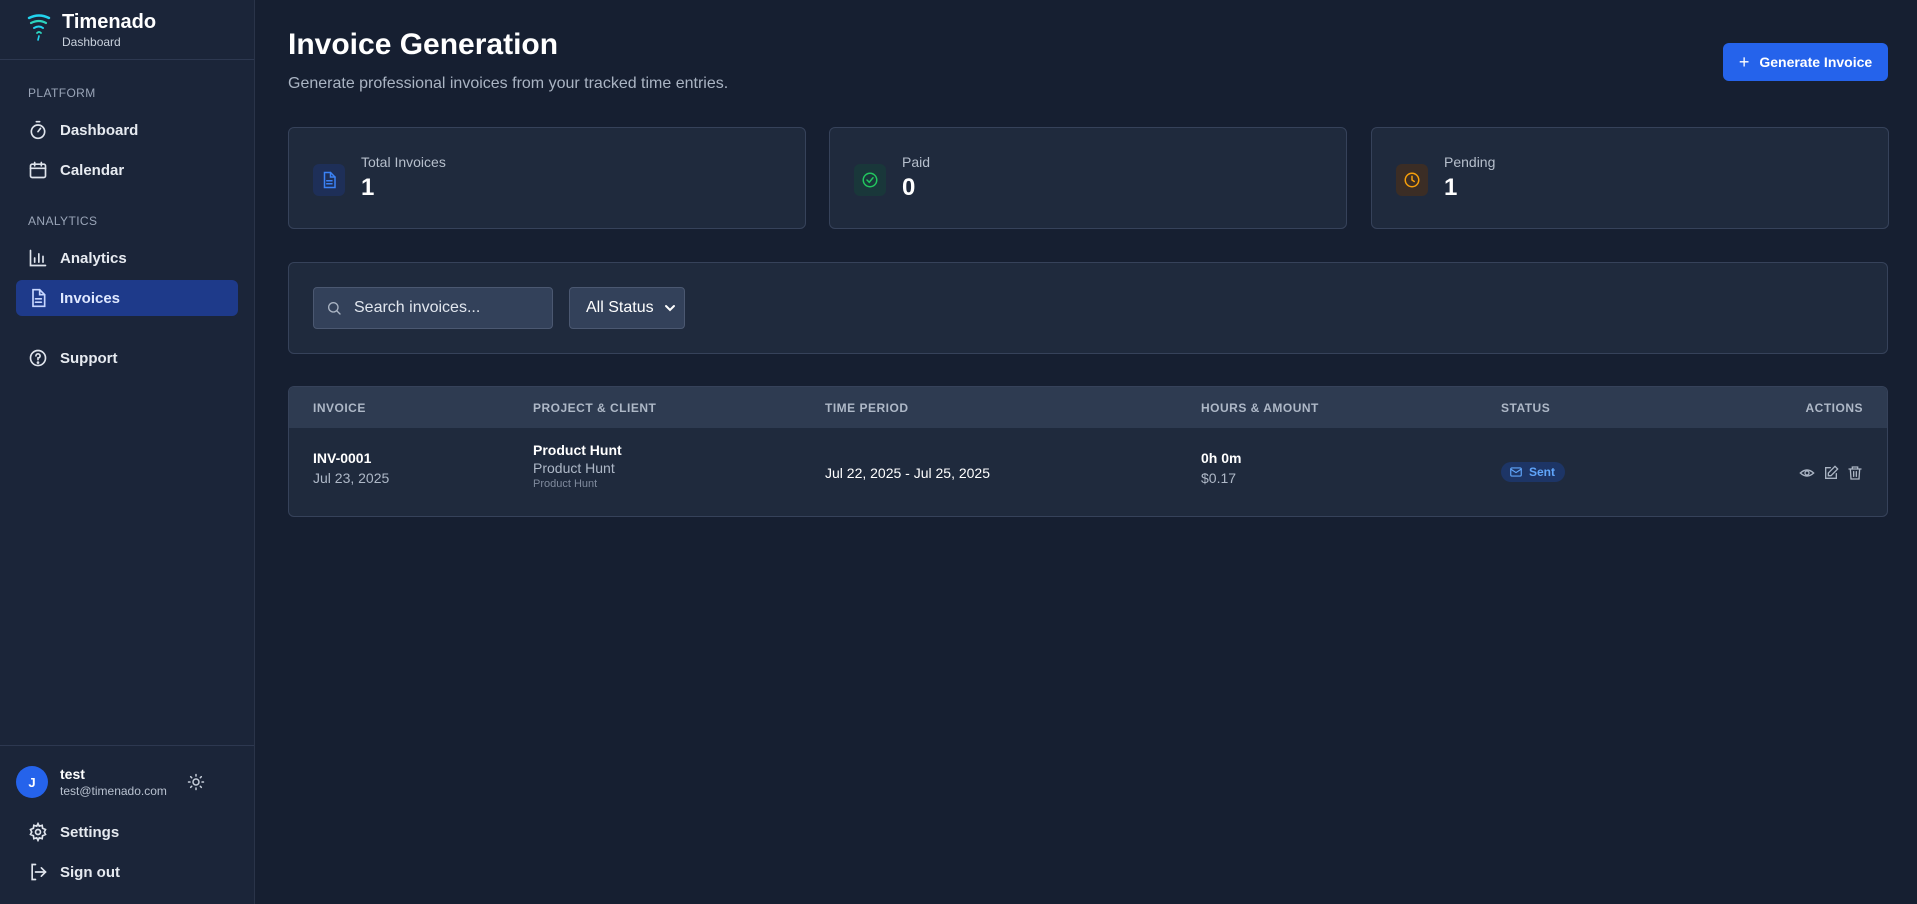  Describe the element at coordinates (403, 162) in the screenshot. I see `stat-label: Total Invoices` at that location.